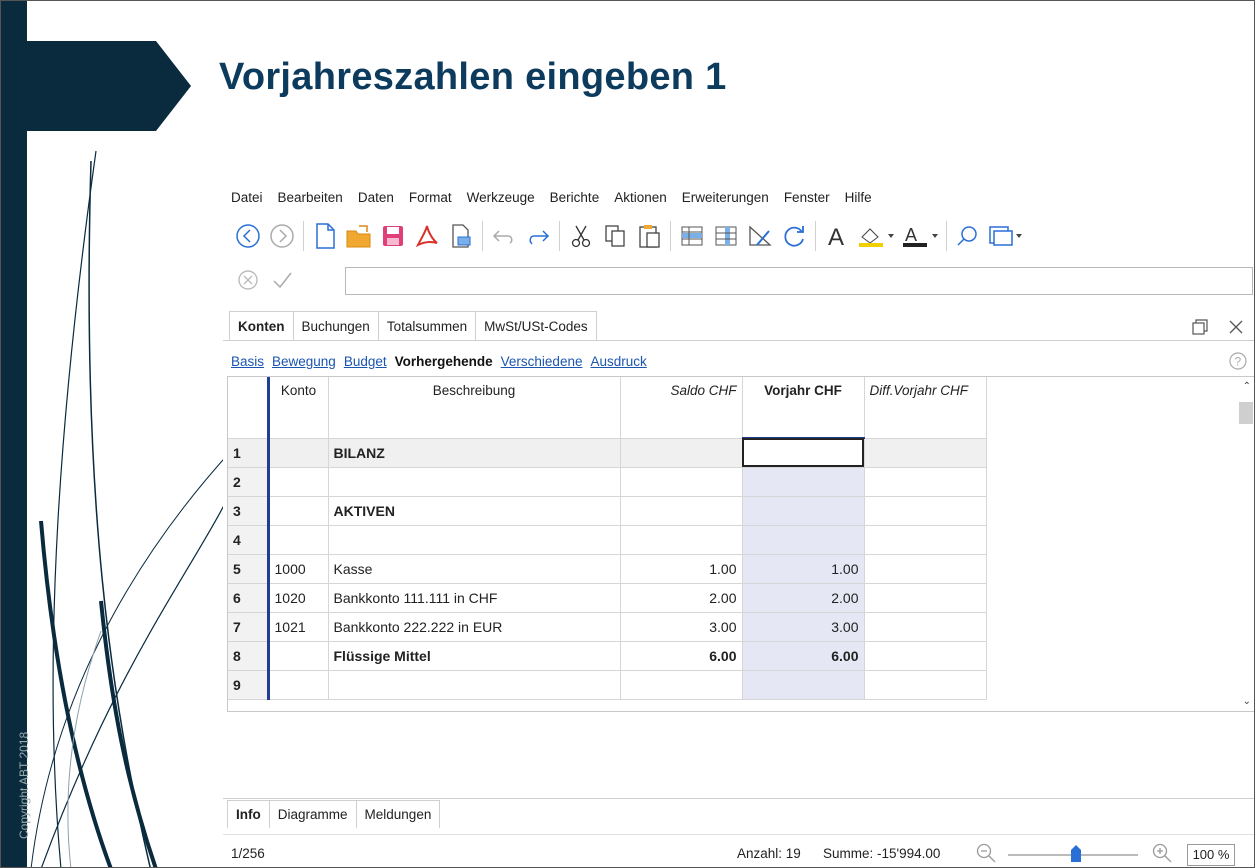 The width and height of the screenshot is (1255, 868). Describe the element at coordinates (282, 280) in the screenshot. I see `confirm-edit-icon` at that location.